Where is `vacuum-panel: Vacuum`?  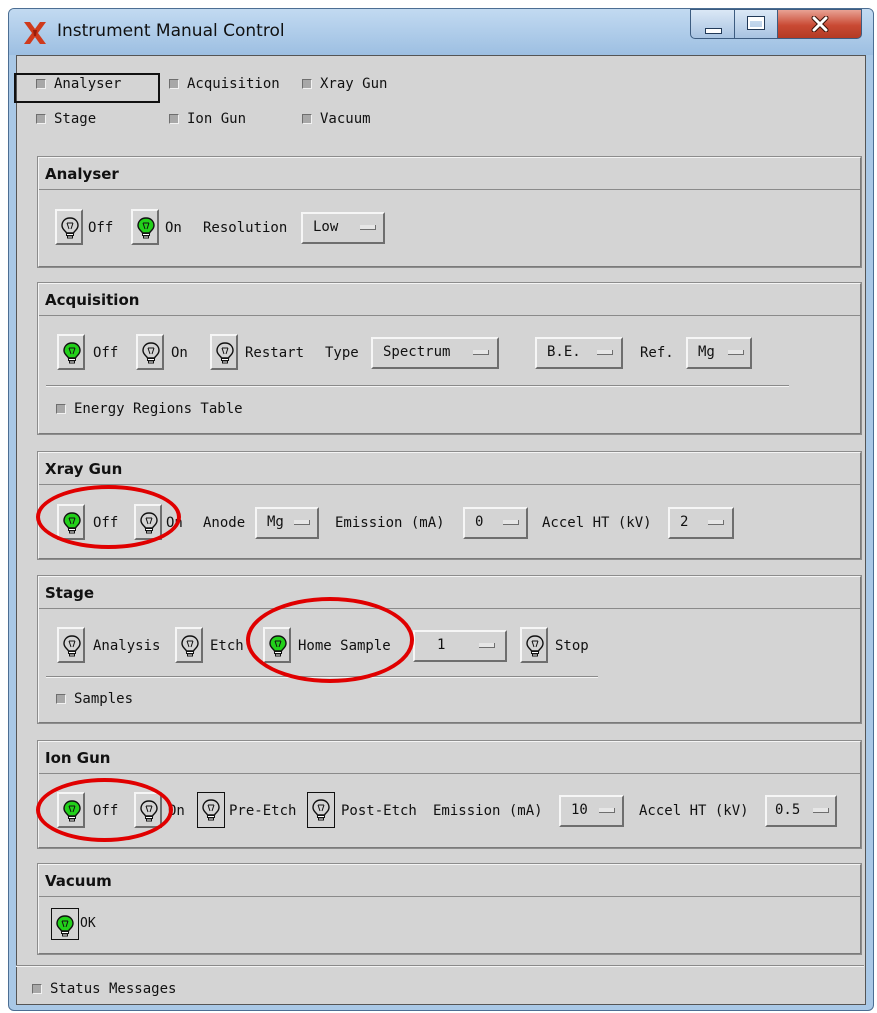
vacuum-panel: Vacuum is located at coordinates (449, 909).